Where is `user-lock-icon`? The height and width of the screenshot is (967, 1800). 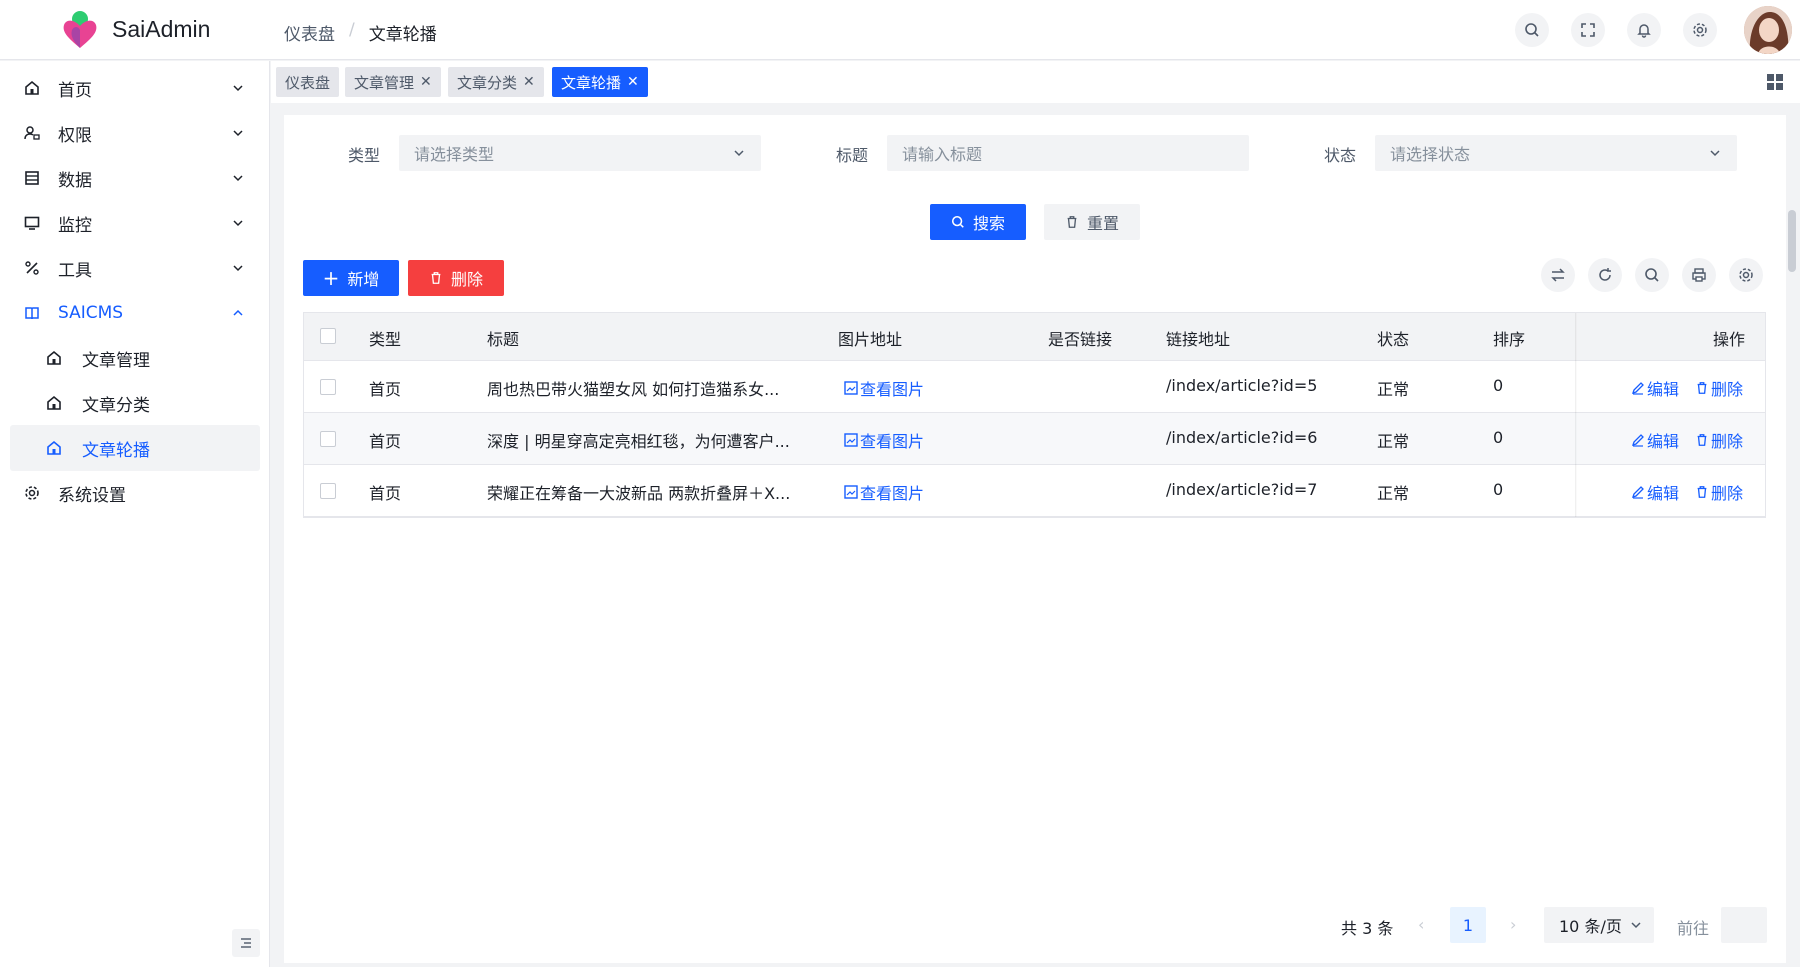
user-lock-icon is located at coordinates (32, 133).